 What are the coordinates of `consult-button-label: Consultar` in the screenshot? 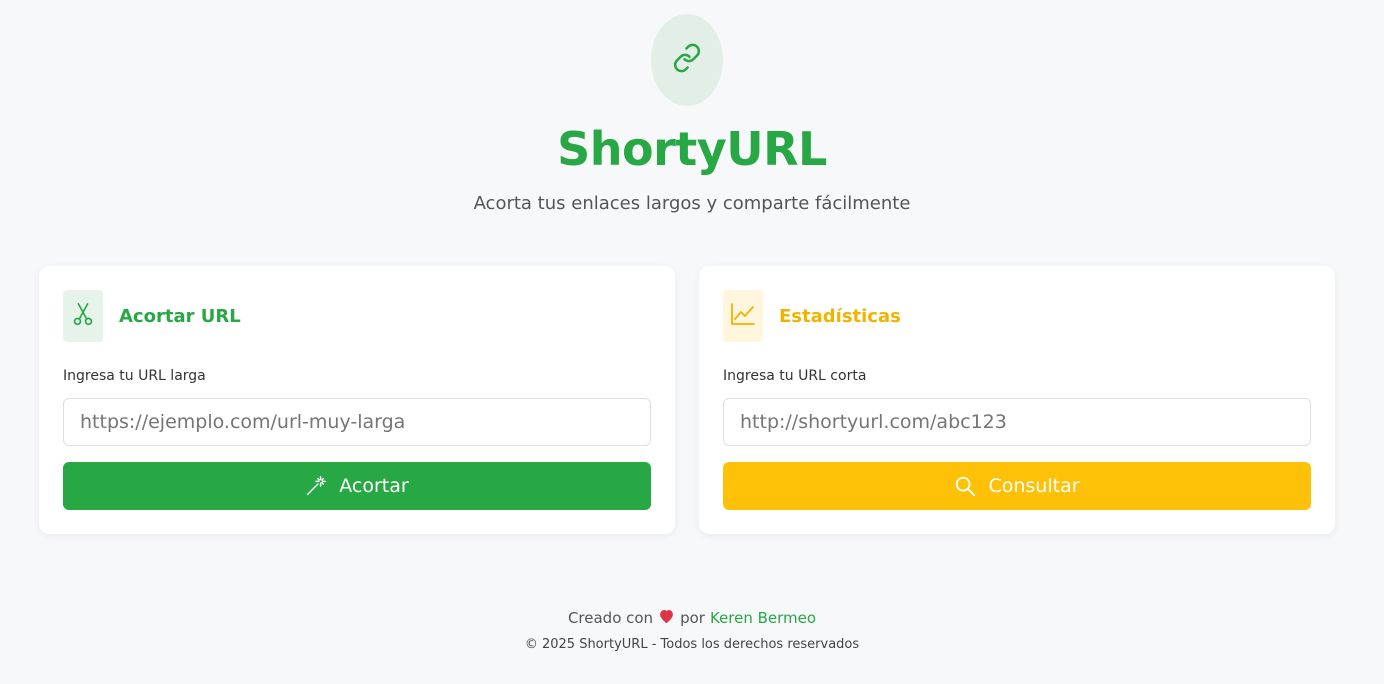 It's located at (1034, 486).